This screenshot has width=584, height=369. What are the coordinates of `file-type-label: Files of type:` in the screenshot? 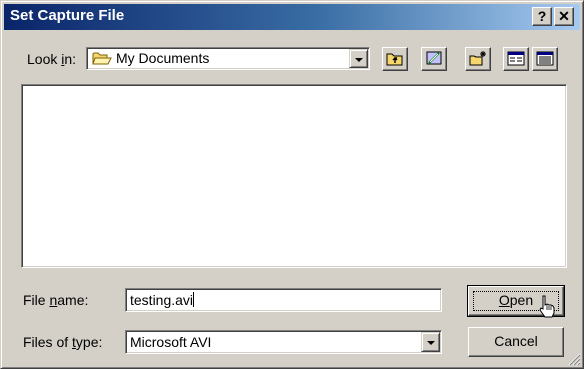 It's located at (62, 342).